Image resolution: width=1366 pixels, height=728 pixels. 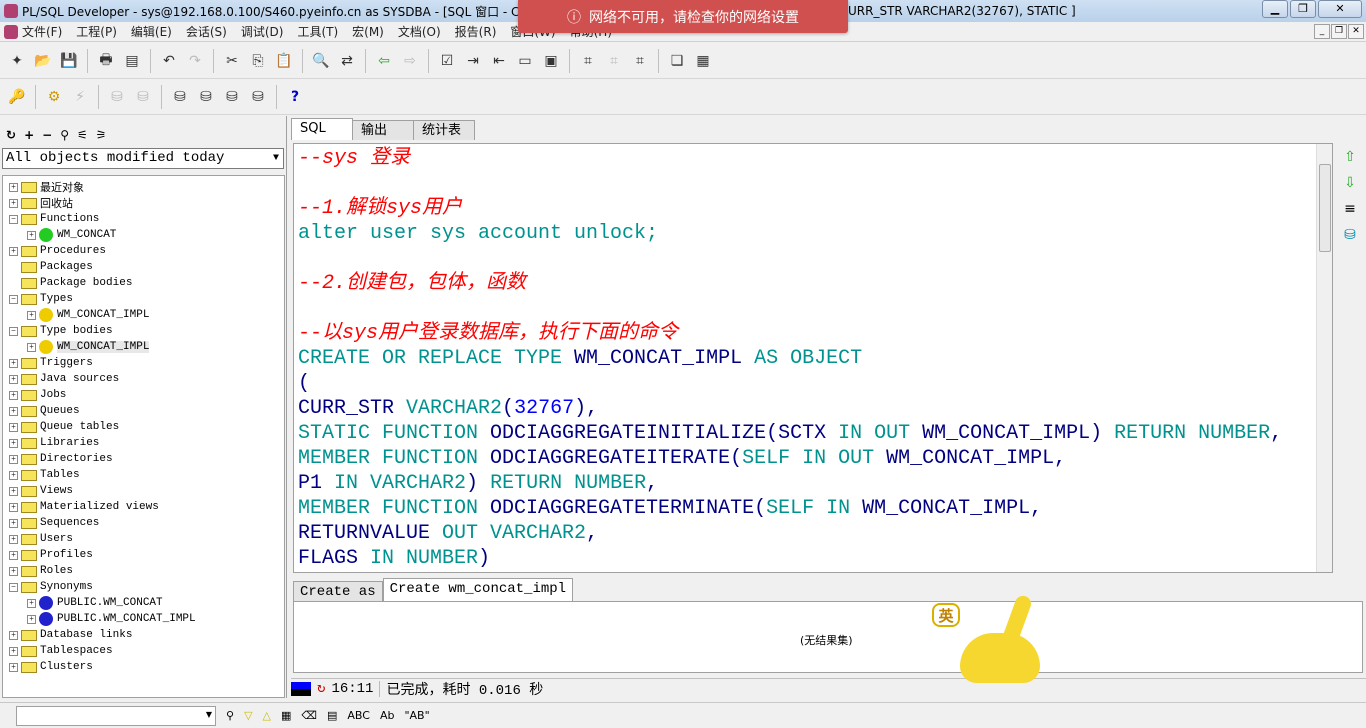 I want to click on grid-icon: ▦, so click(x=703, y=61).